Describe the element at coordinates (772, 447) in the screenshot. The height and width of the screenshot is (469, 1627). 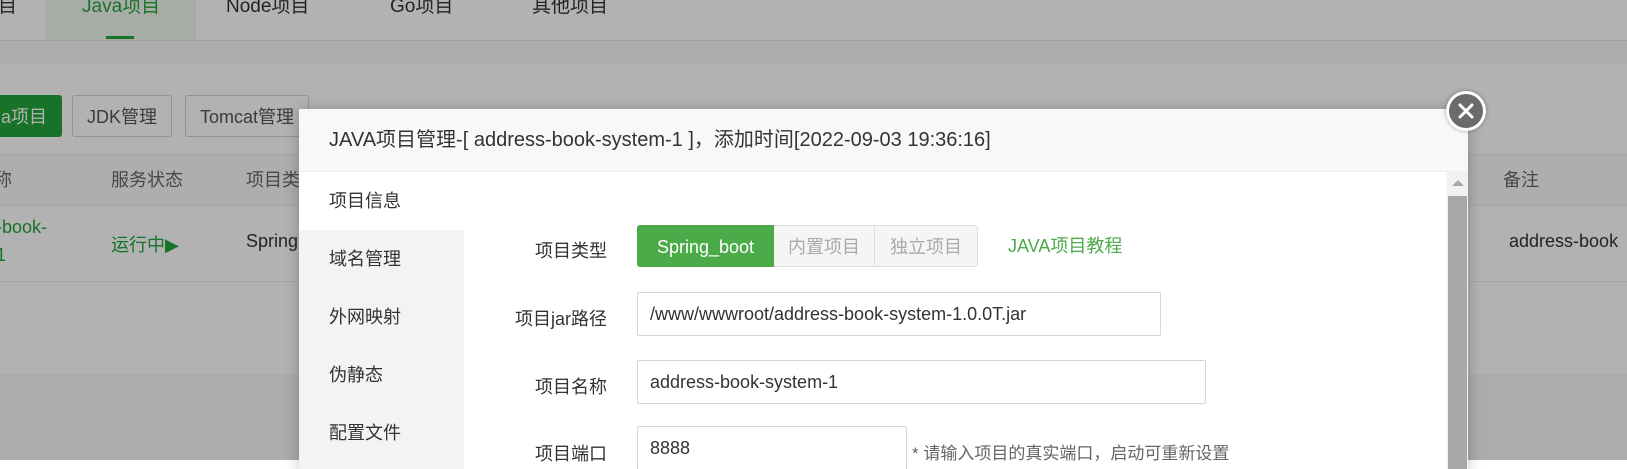
I see `project-port-input: 8888` at that location.